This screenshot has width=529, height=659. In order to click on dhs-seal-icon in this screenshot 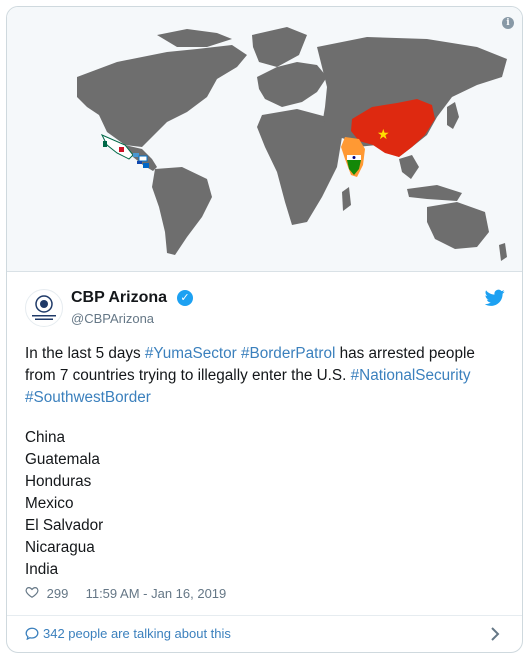, I will do `click(44, 307)`.